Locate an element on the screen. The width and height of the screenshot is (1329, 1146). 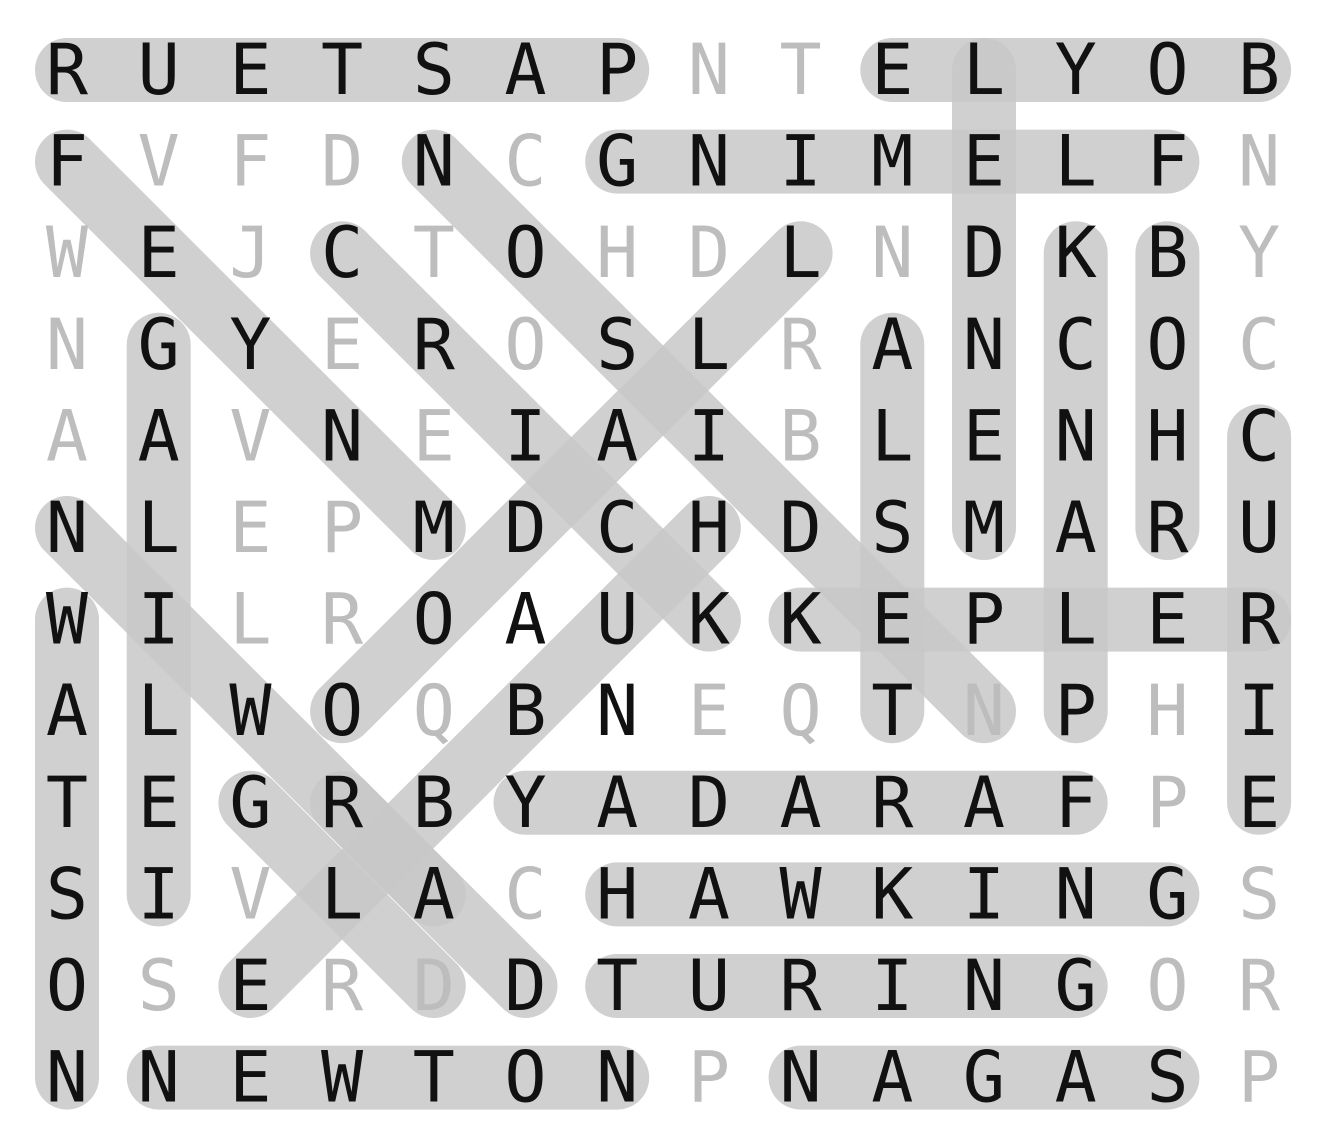
letter-cell: Q is located at coordinates (801, 711).